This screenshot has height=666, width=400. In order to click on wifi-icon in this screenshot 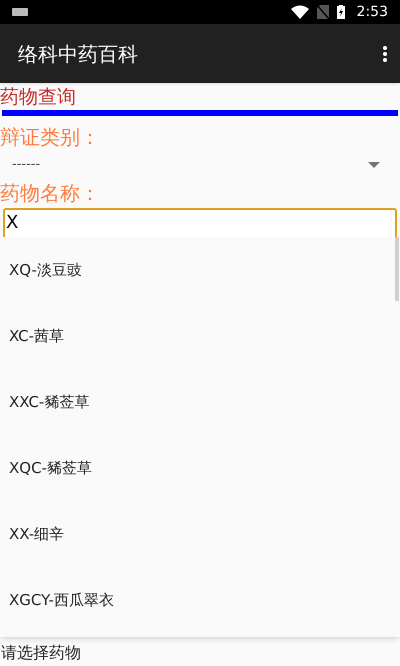, I will do `click(299, 12)`.